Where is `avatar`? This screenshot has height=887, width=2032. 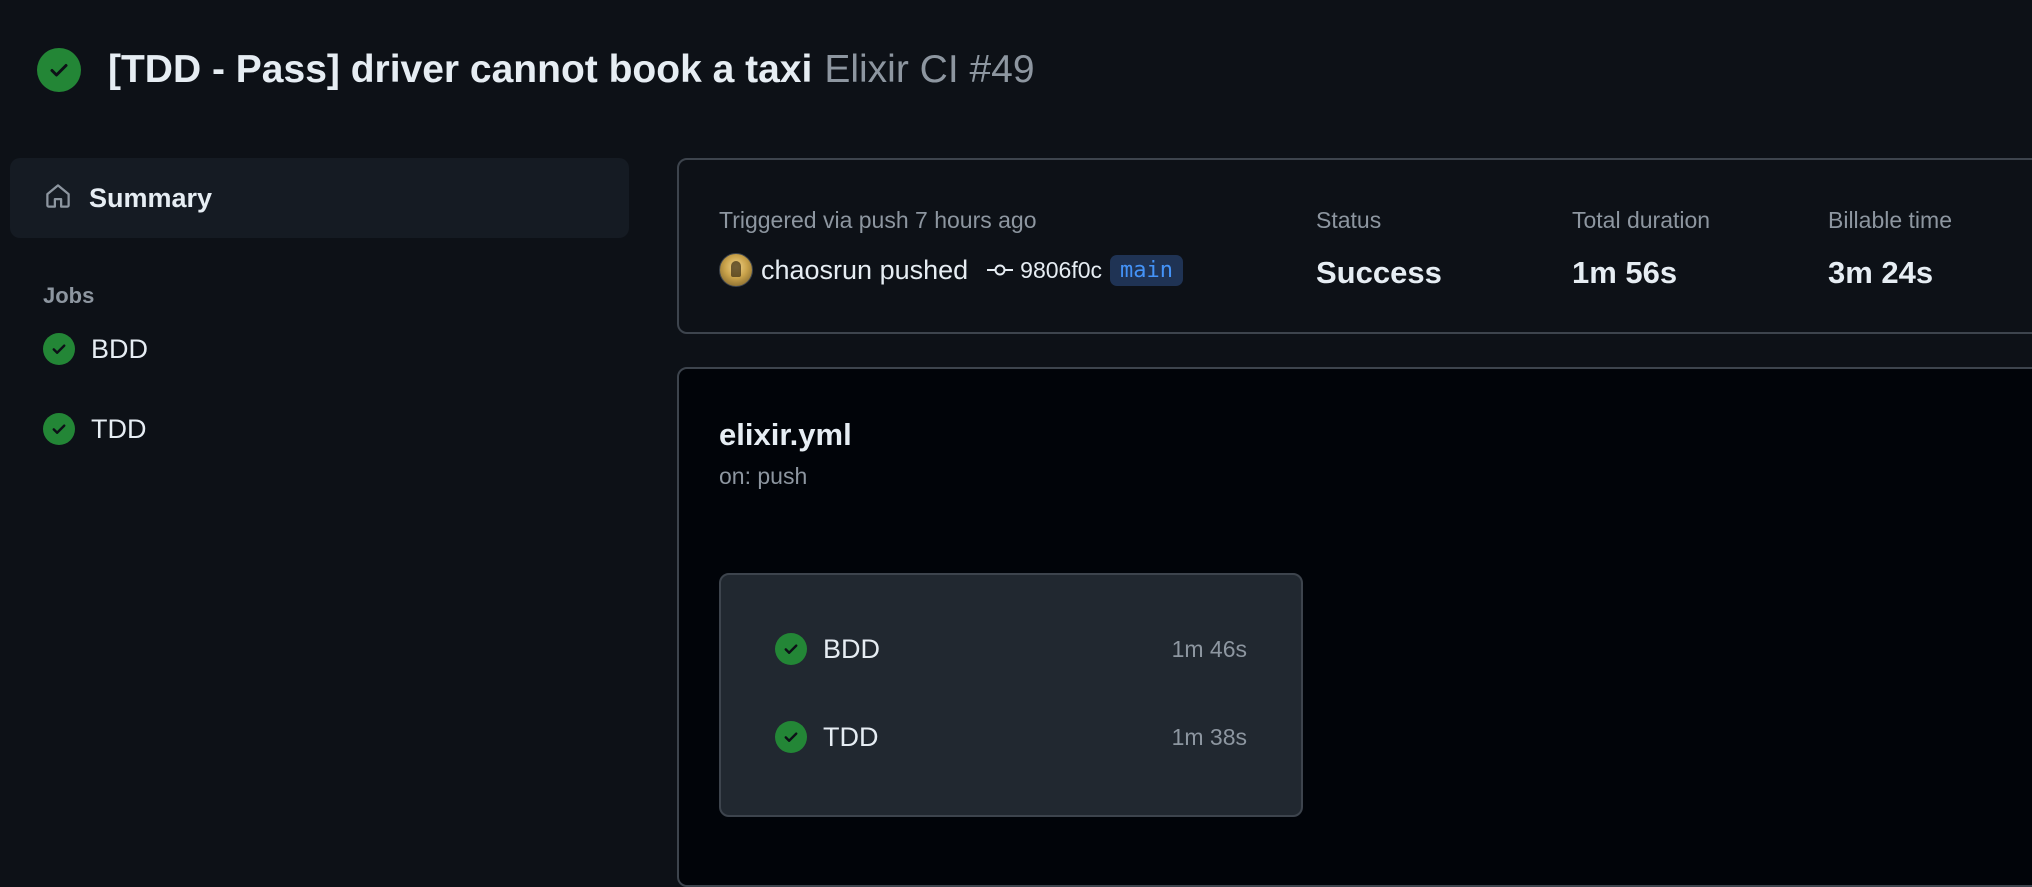 avatar is located at coordinates (736, 270).